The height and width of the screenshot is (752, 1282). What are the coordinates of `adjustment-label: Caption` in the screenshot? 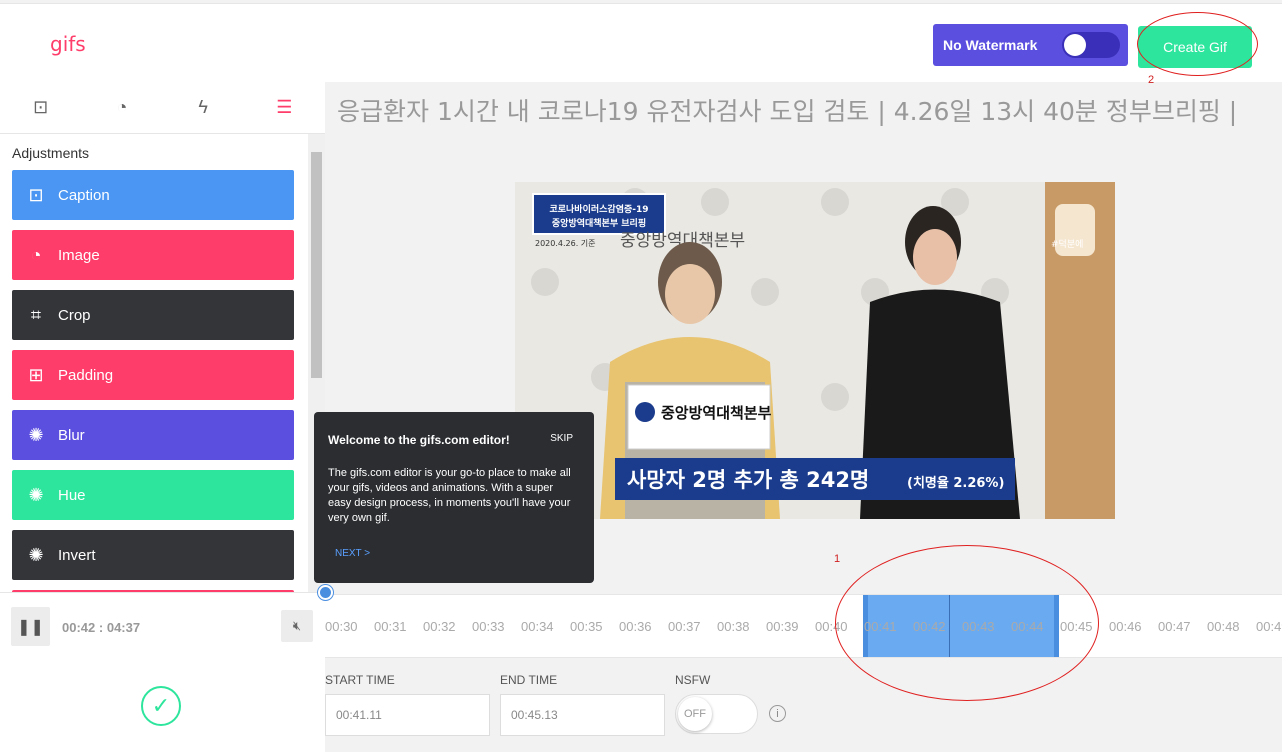 It's located at (84, 195).